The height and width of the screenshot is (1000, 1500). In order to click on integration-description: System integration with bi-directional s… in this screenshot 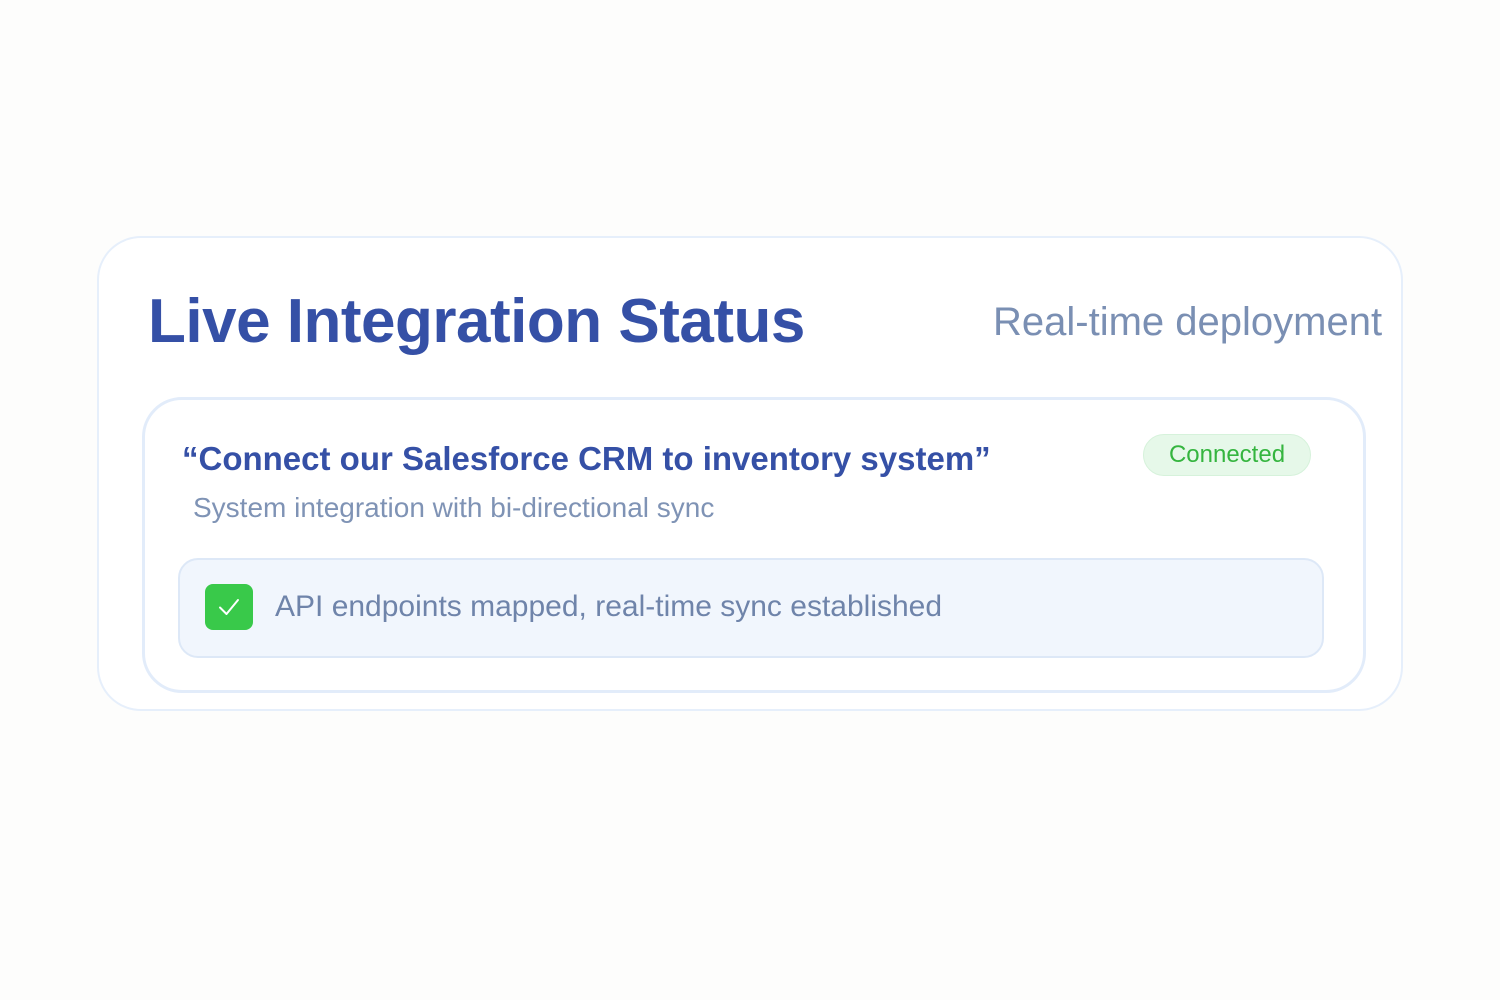, I will do `click(454, 507)`.